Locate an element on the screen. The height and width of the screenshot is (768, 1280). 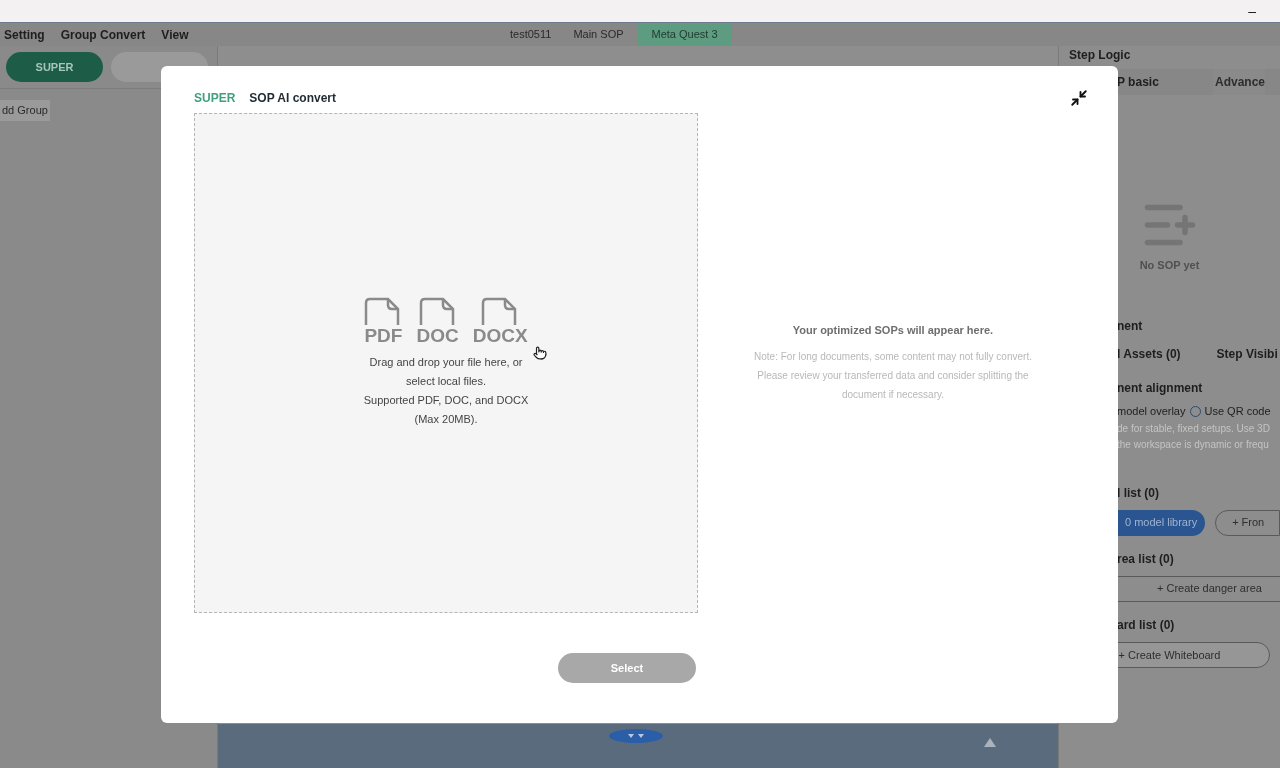
section-heading: nent is located at coordinates (1130, 326).